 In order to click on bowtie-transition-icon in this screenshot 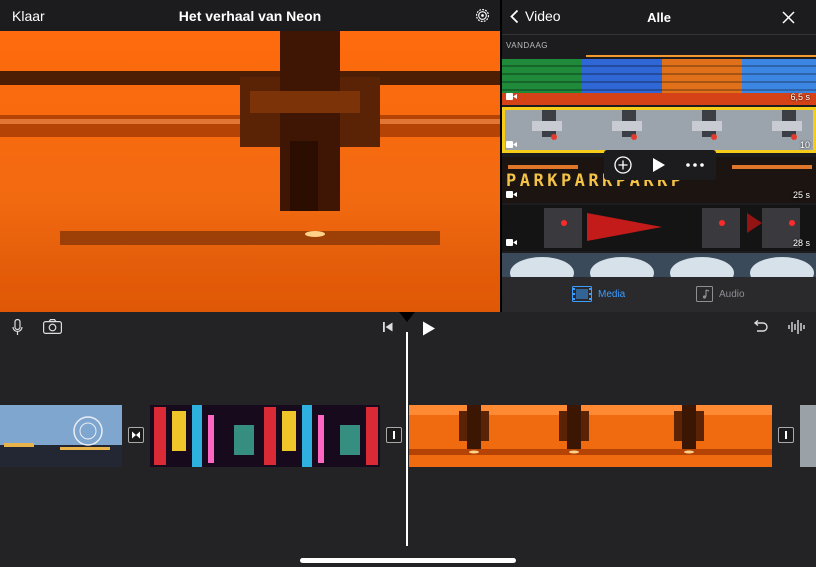, I will do `click(136, 435)`.